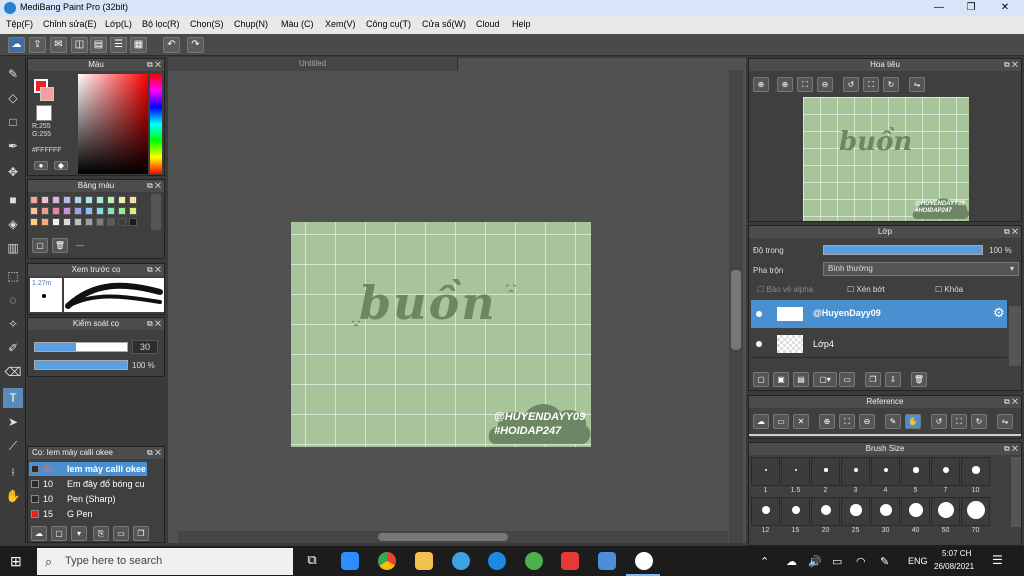 The width and height of the screenshot is (1024, 576). What do you see at coordinates (999, 313) in the screenshot?
I see `gear-icon: ⚙` at bounding box center [999, 313].